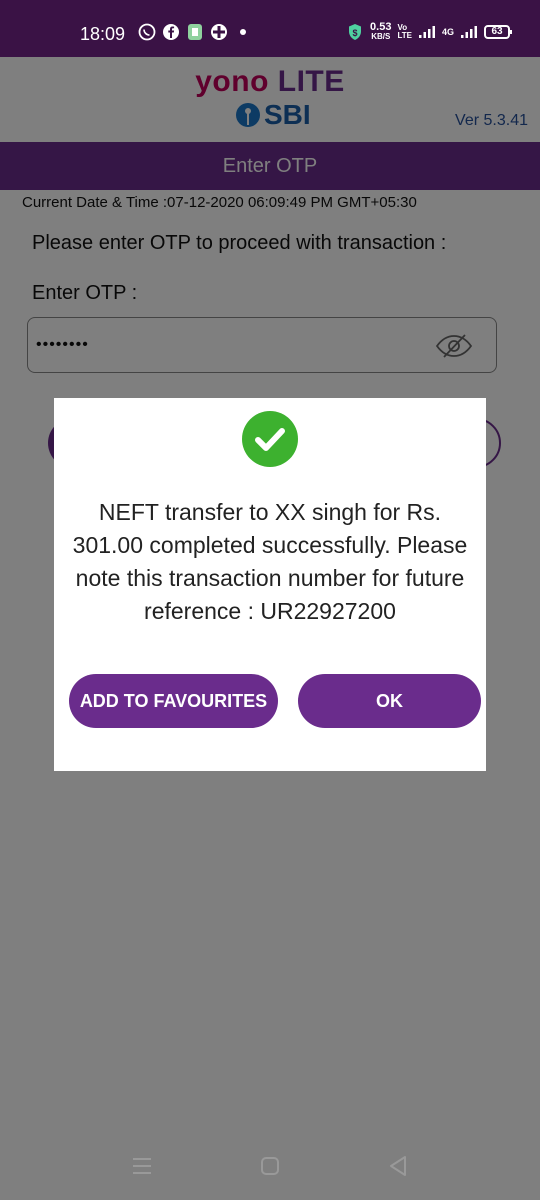  I want to click on status-time: 18:09, so click(103, 34).